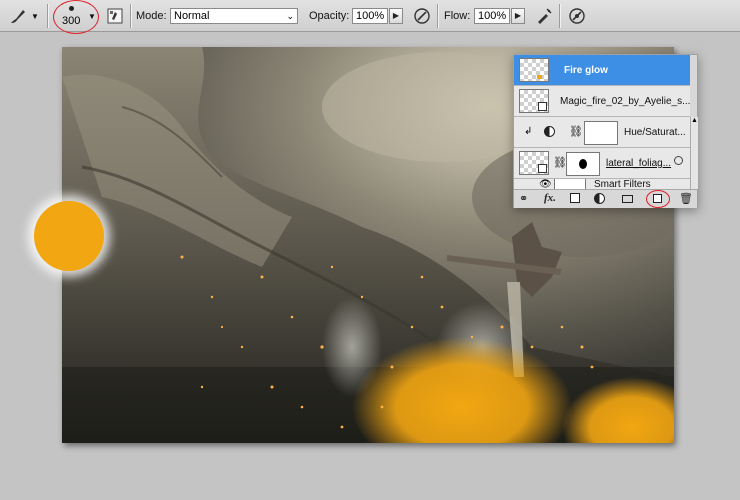  Describe the element at coordinates (76, 17) in the screenshot. I see `brush-size-highlight-circle` at that location.